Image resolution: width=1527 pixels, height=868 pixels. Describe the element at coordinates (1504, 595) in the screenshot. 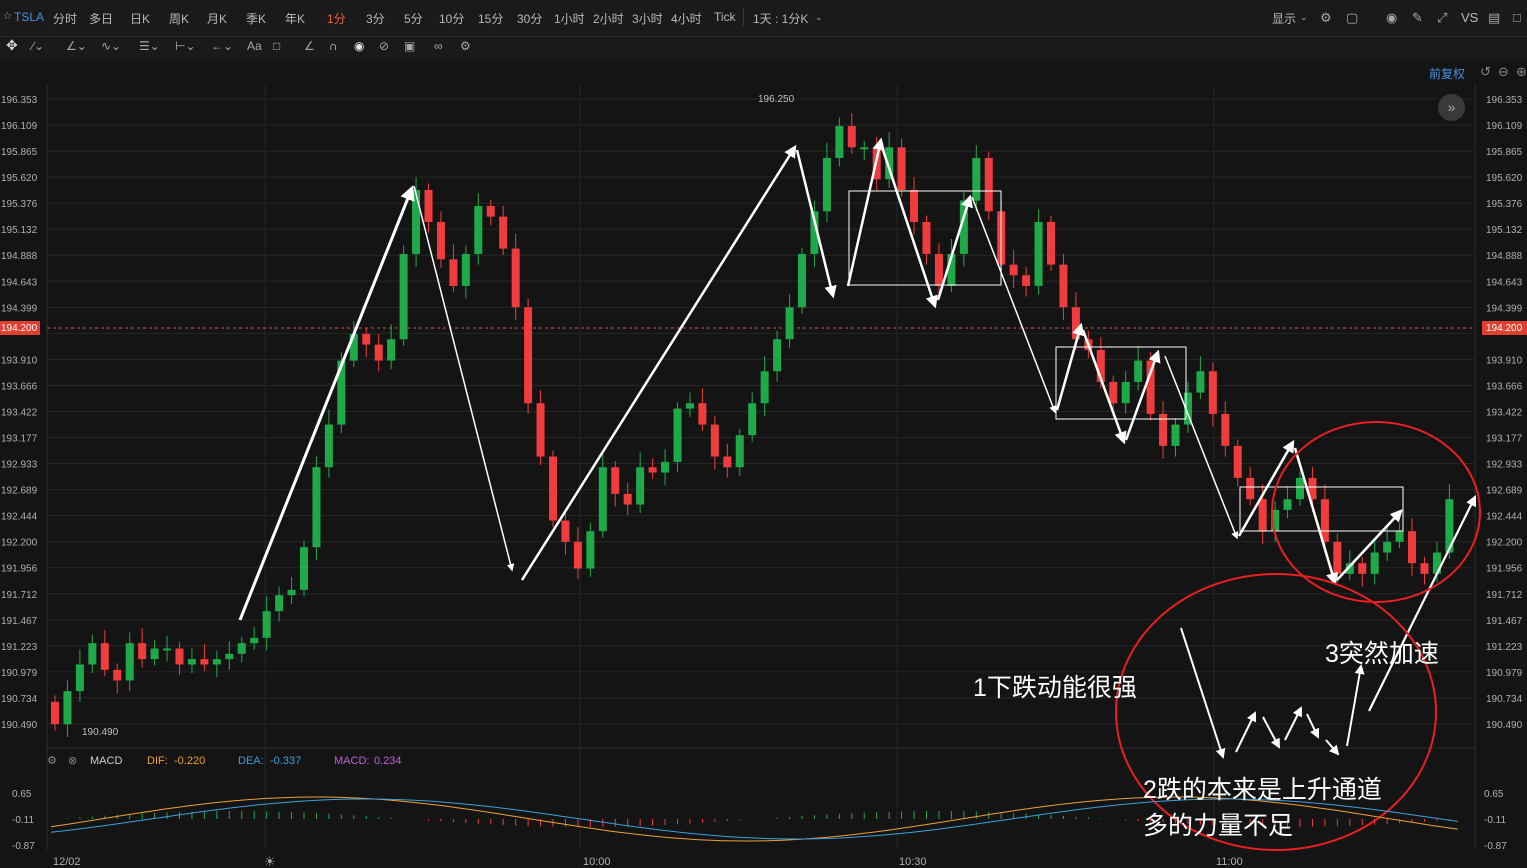

I see `price-tick-right: 191.712` at that location.